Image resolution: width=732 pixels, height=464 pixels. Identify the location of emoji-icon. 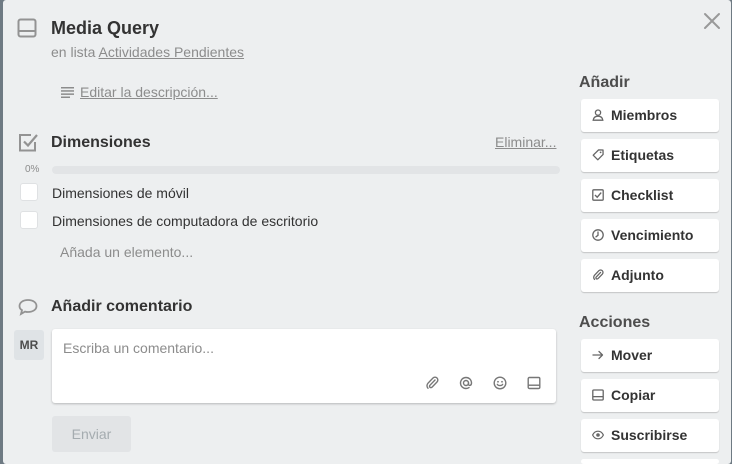
(500, 383).